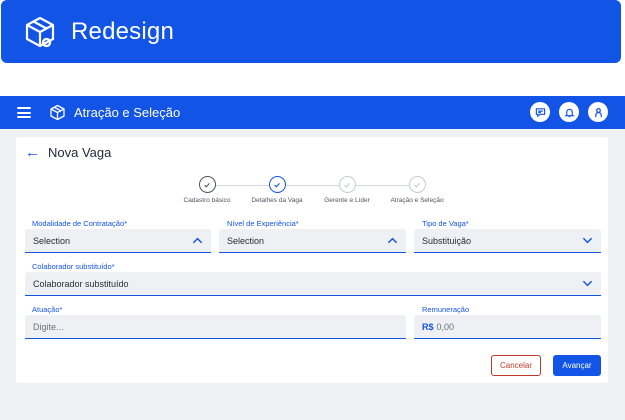 The height and width of the screenshot is (420, 625). Describe the element at coordinates (507, 327) in the screenshot. I see `remuneracao-input: R$ 0,00` at that location.